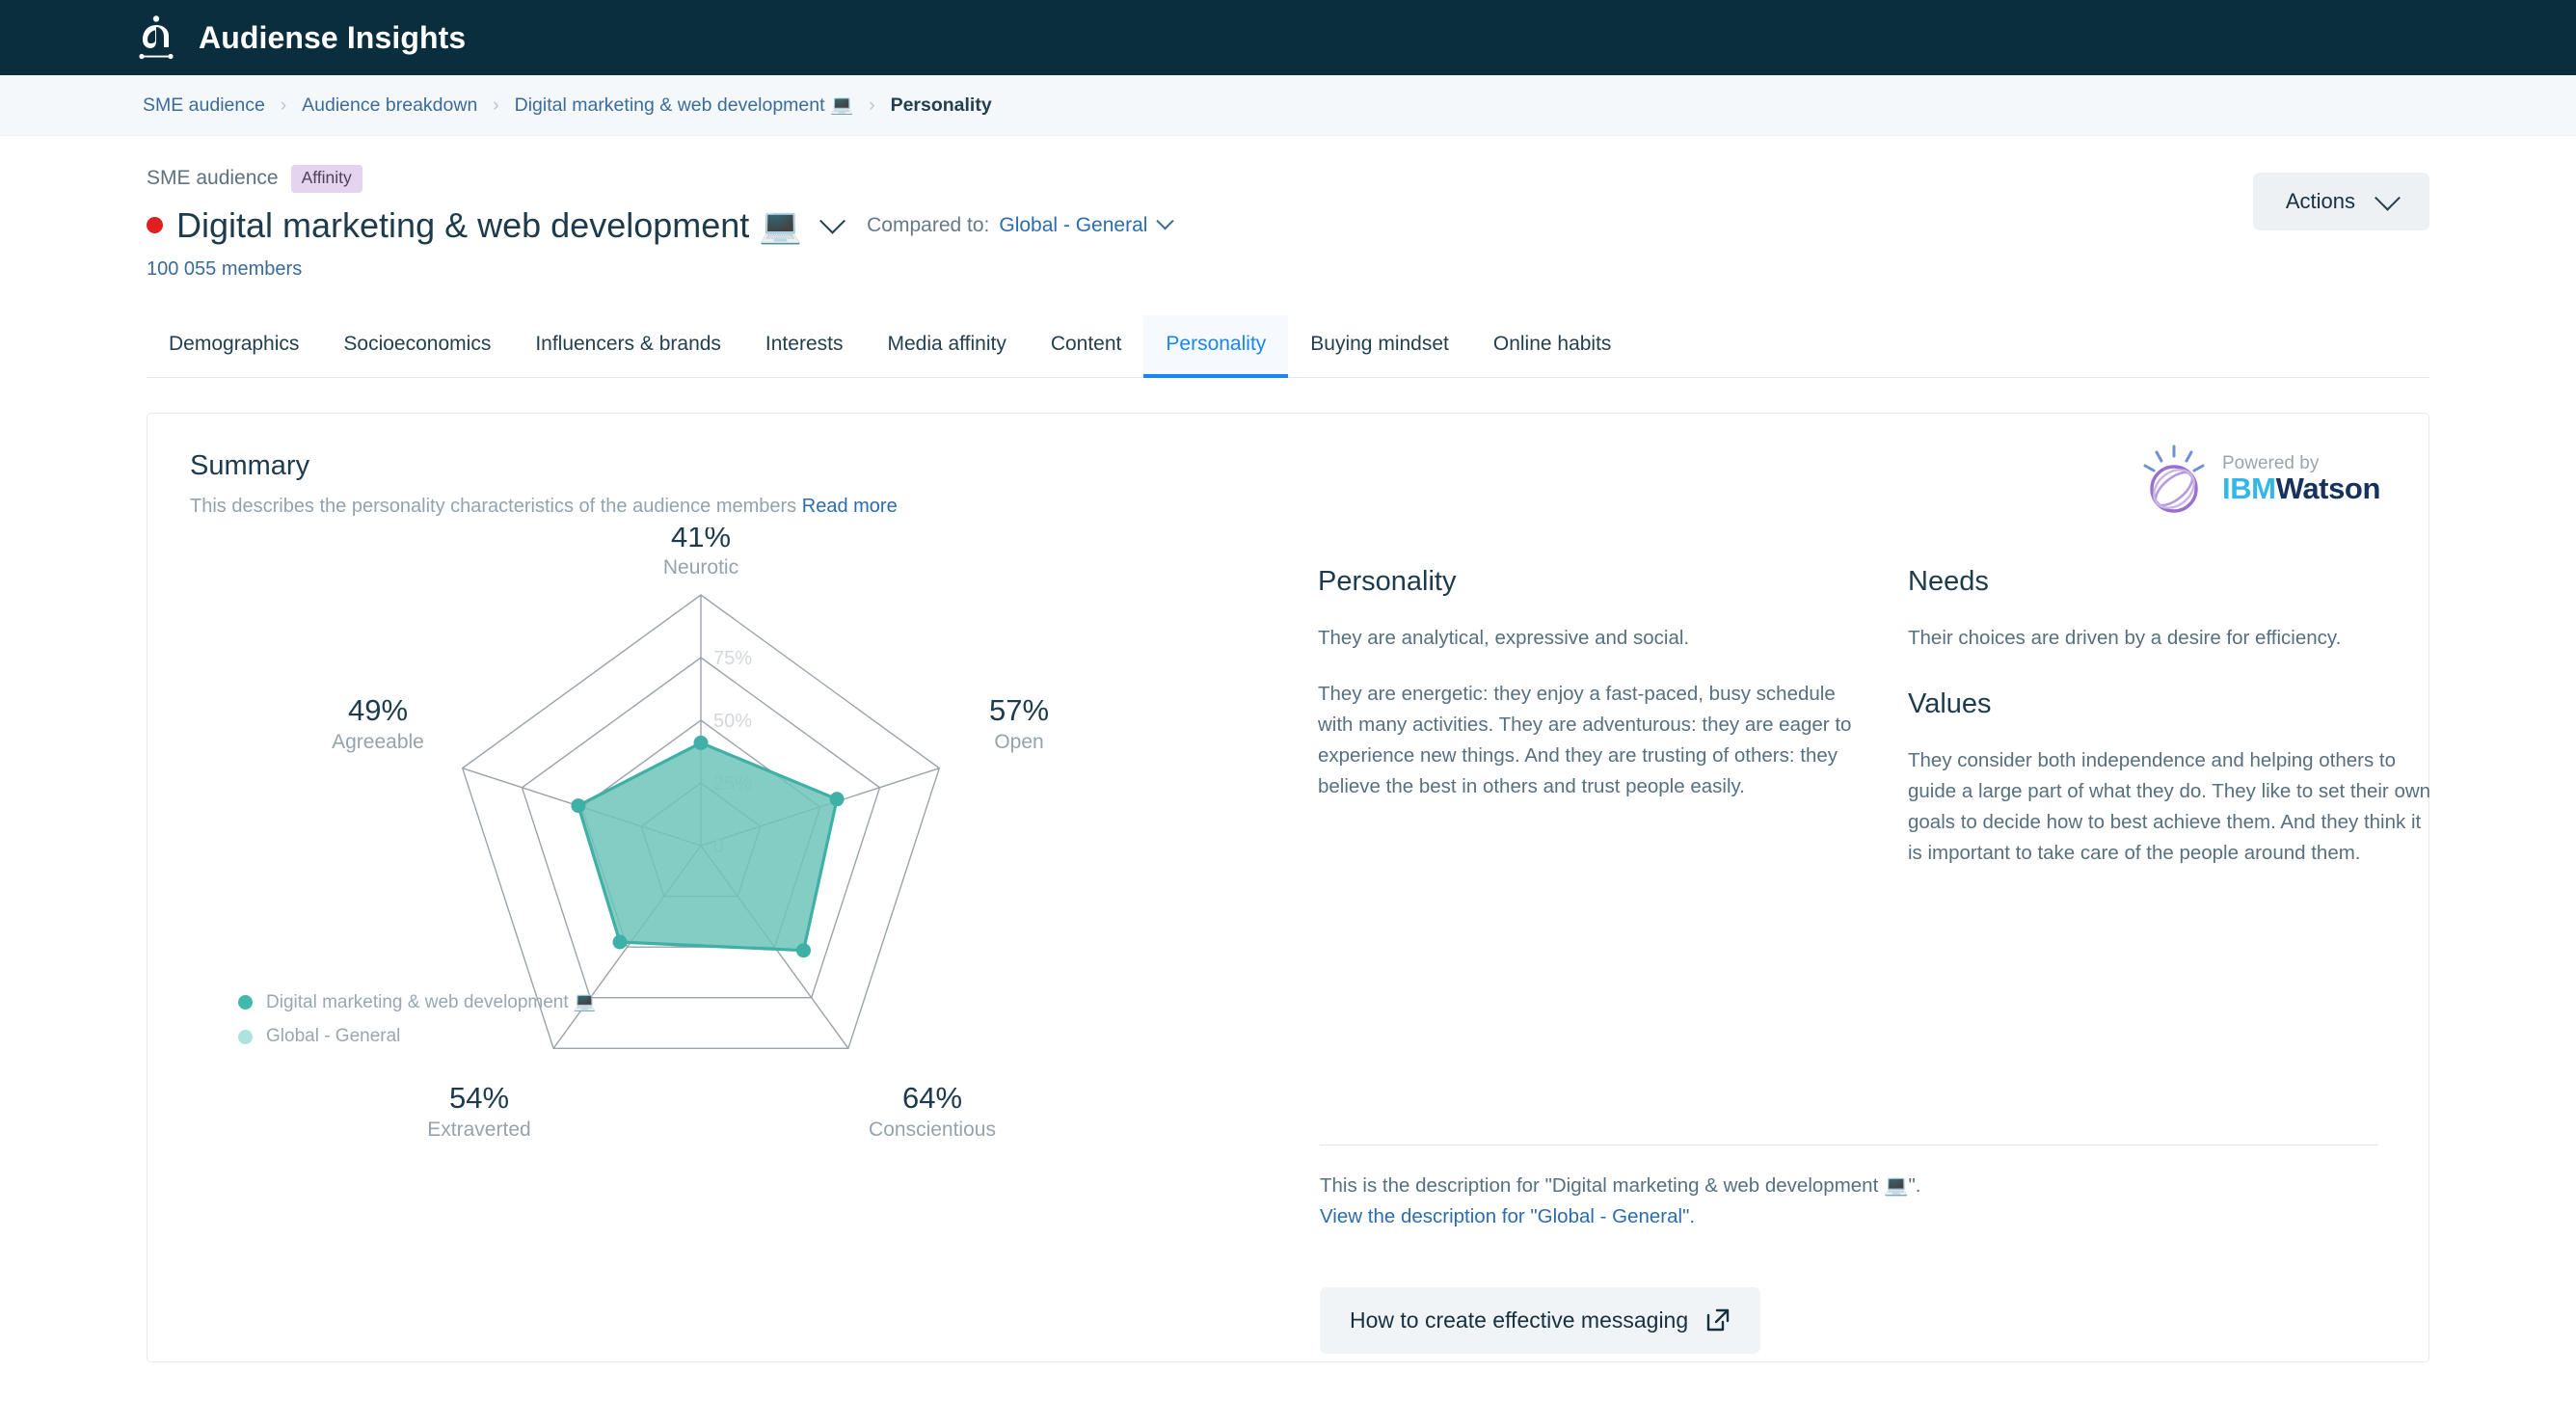  Describe the element at coordinates (1087, 346) in the screenshot. I see `tab-content: Content` at that location.